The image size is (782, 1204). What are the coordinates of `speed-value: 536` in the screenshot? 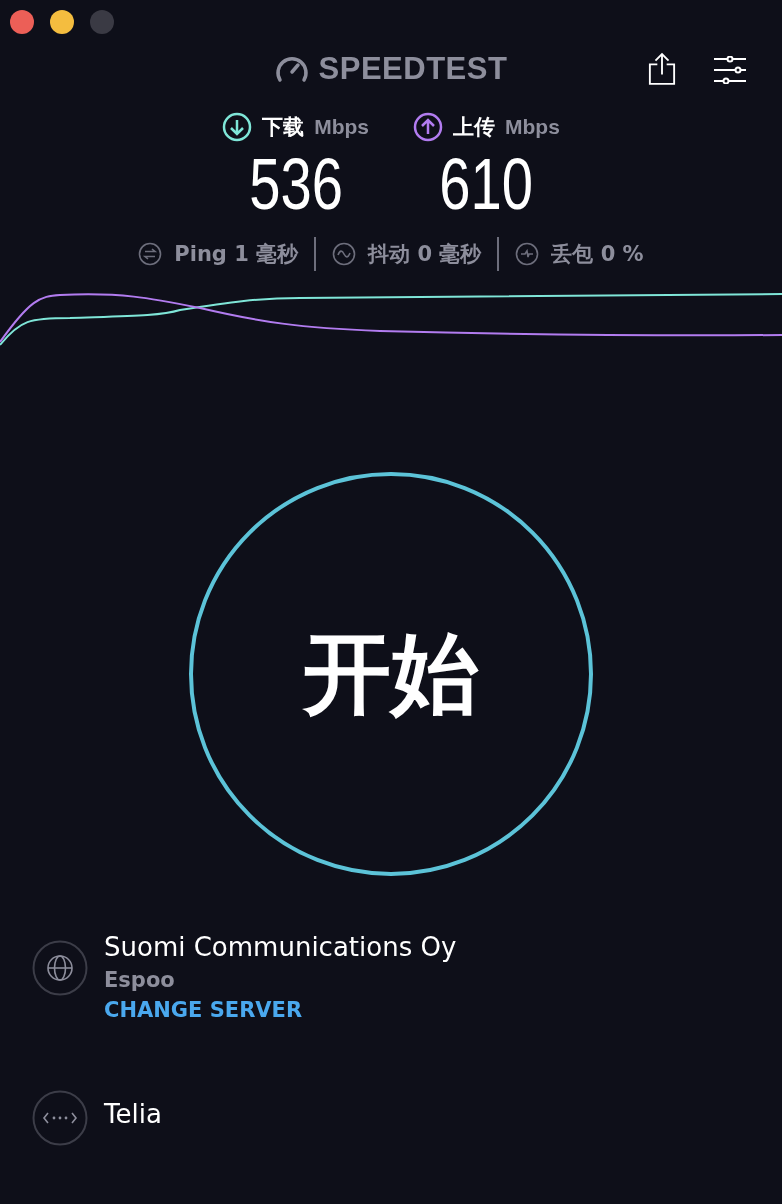 It's located at (295, 184).